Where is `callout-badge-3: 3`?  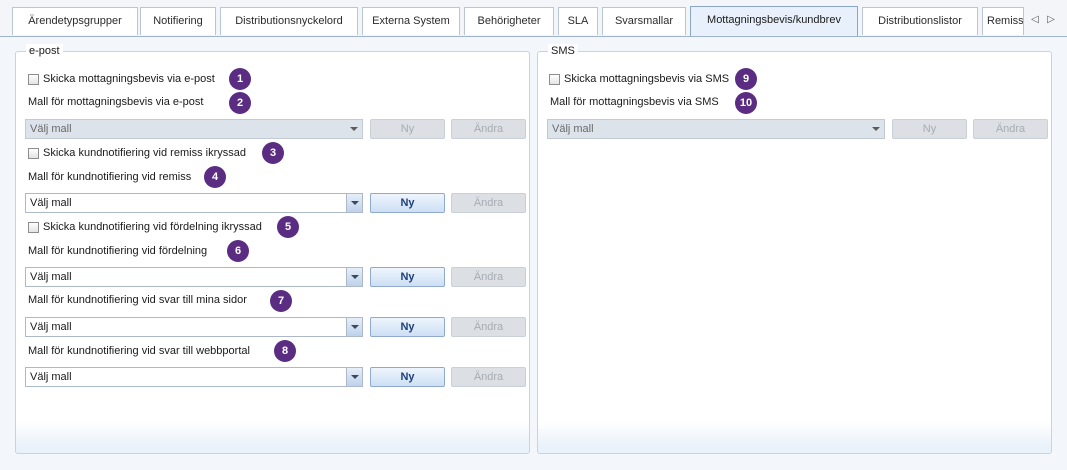 callout-badge-3: 3 is located at coordinates (273, 153).